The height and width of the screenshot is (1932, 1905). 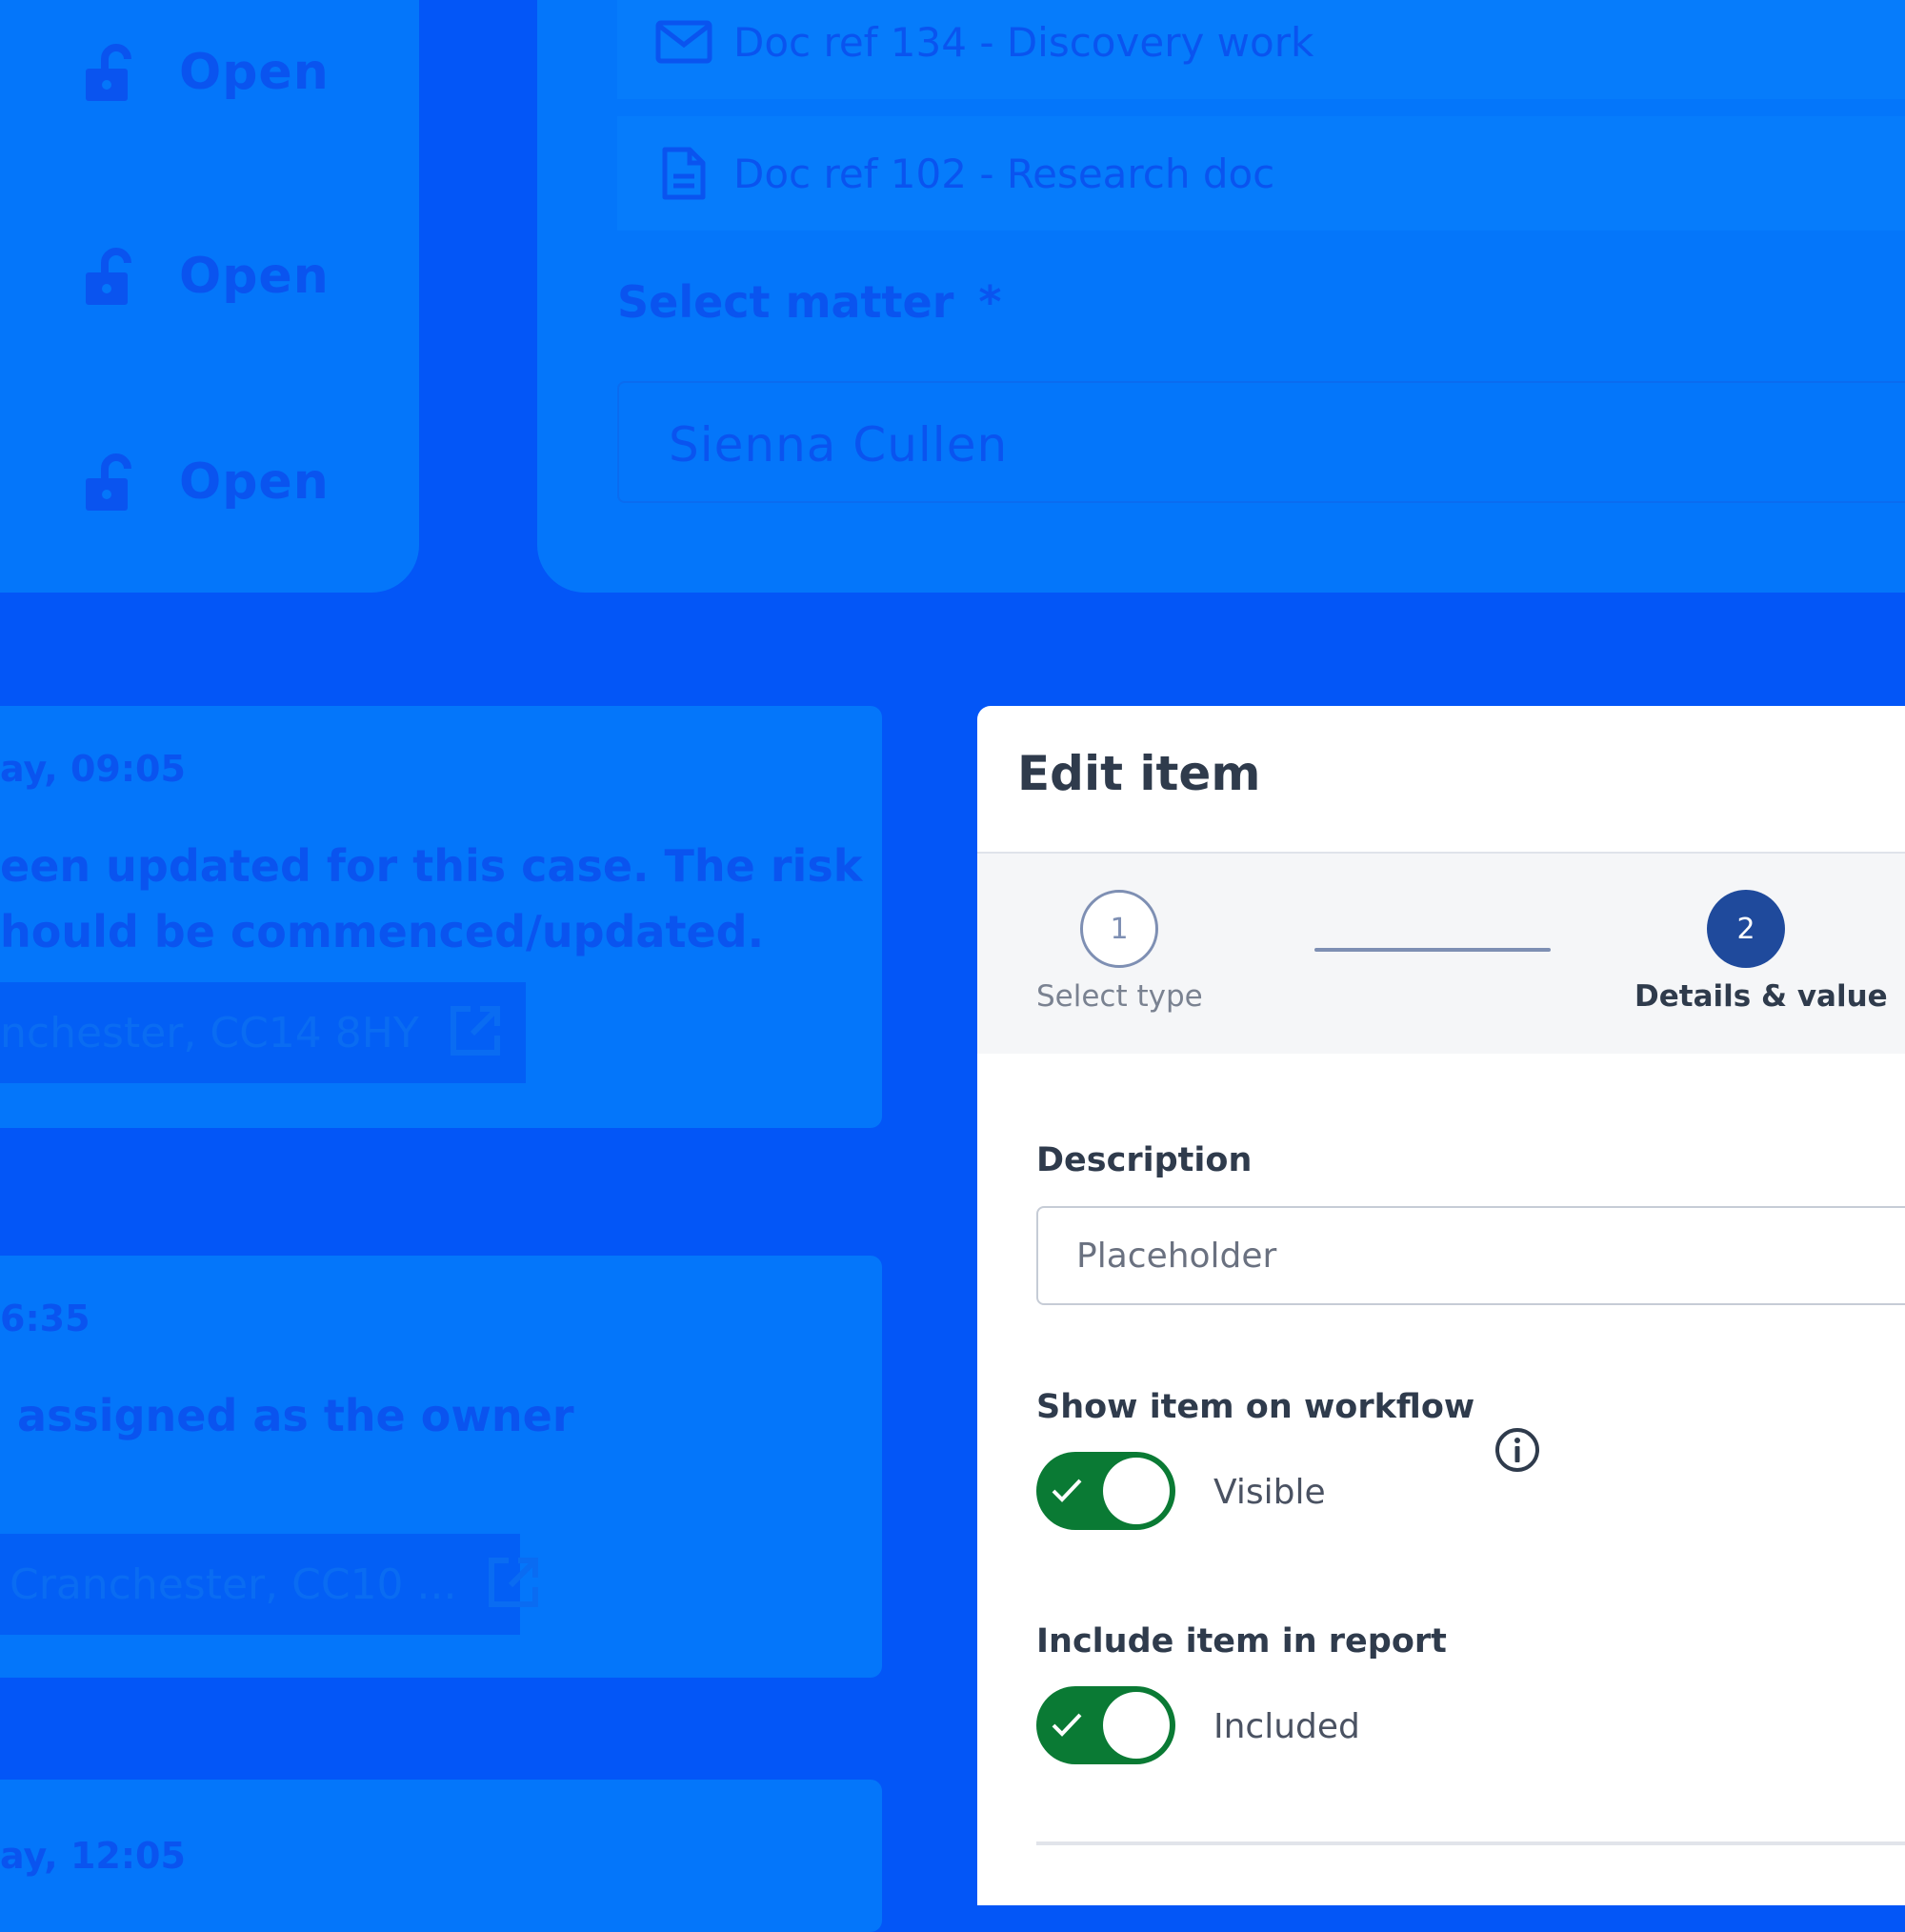 I want to click on matter-select: Sienna Cullen, so click(x=1261, y=442).